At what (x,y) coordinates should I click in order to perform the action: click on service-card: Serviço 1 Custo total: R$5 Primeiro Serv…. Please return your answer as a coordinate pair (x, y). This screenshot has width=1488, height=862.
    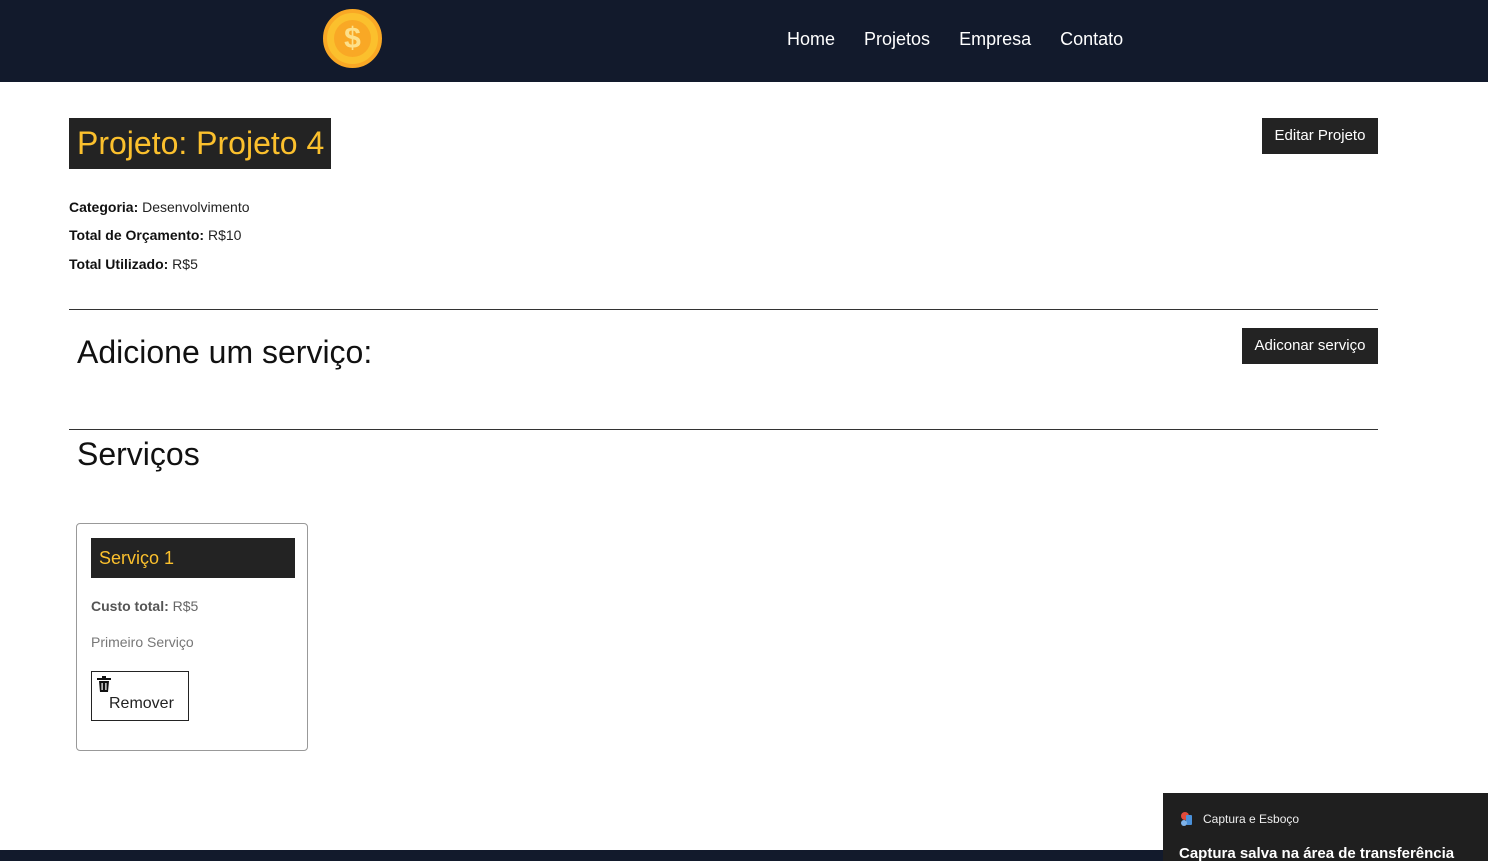
    Looking at the image, I should click on (192, 637).